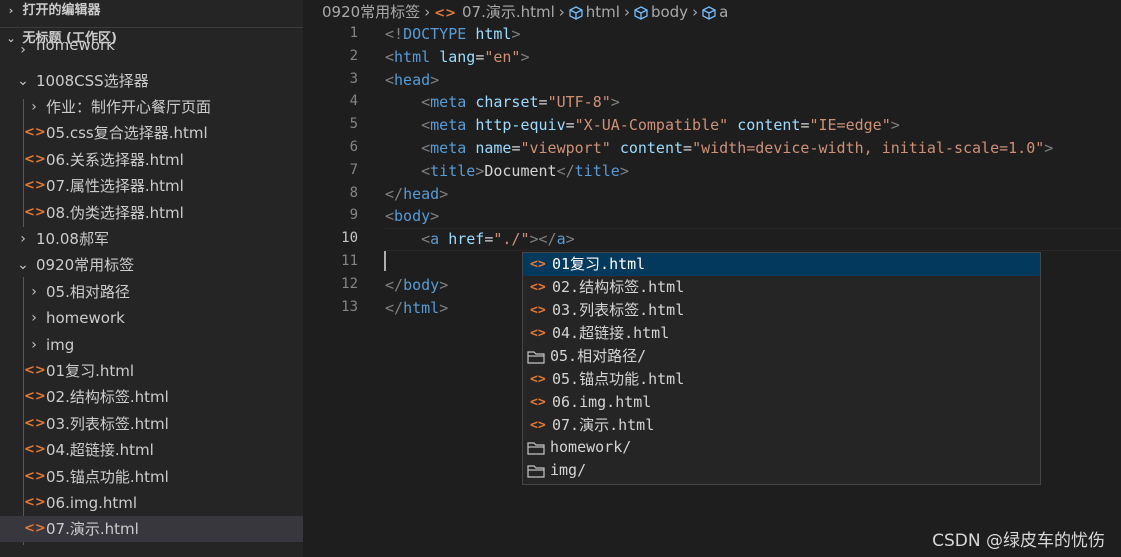 This screenshot has height=557, width=1121. What do you see at coordinates (568, 470) in the screenshot?
I see `suggest-item-label: img/` at bounding box center [568, 470].